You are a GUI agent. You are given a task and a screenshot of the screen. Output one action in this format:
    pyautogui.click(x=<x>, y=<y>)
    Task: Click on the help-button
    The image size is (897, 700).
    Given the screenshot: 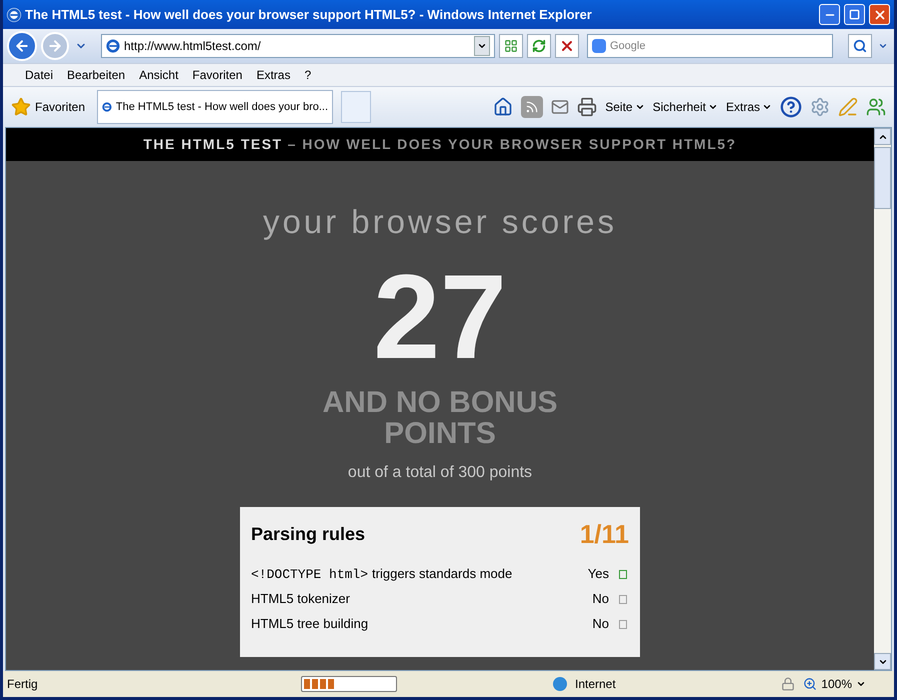 What is the action you would take?
    pyautogui.click(x=791, y=107)
    